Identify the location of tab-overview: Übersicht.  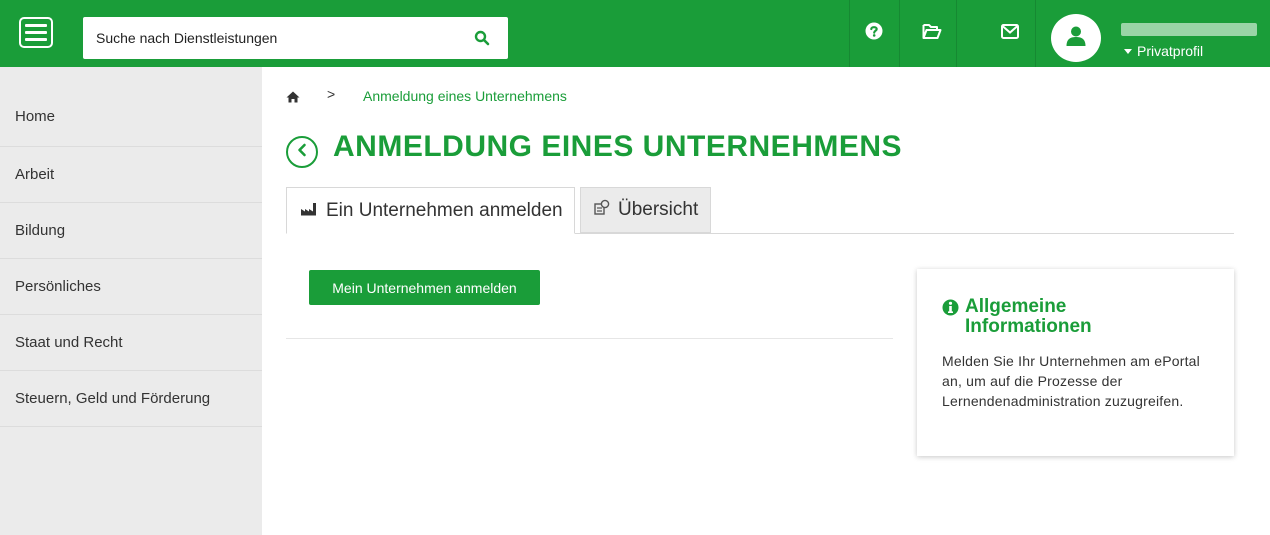
(645, 210).